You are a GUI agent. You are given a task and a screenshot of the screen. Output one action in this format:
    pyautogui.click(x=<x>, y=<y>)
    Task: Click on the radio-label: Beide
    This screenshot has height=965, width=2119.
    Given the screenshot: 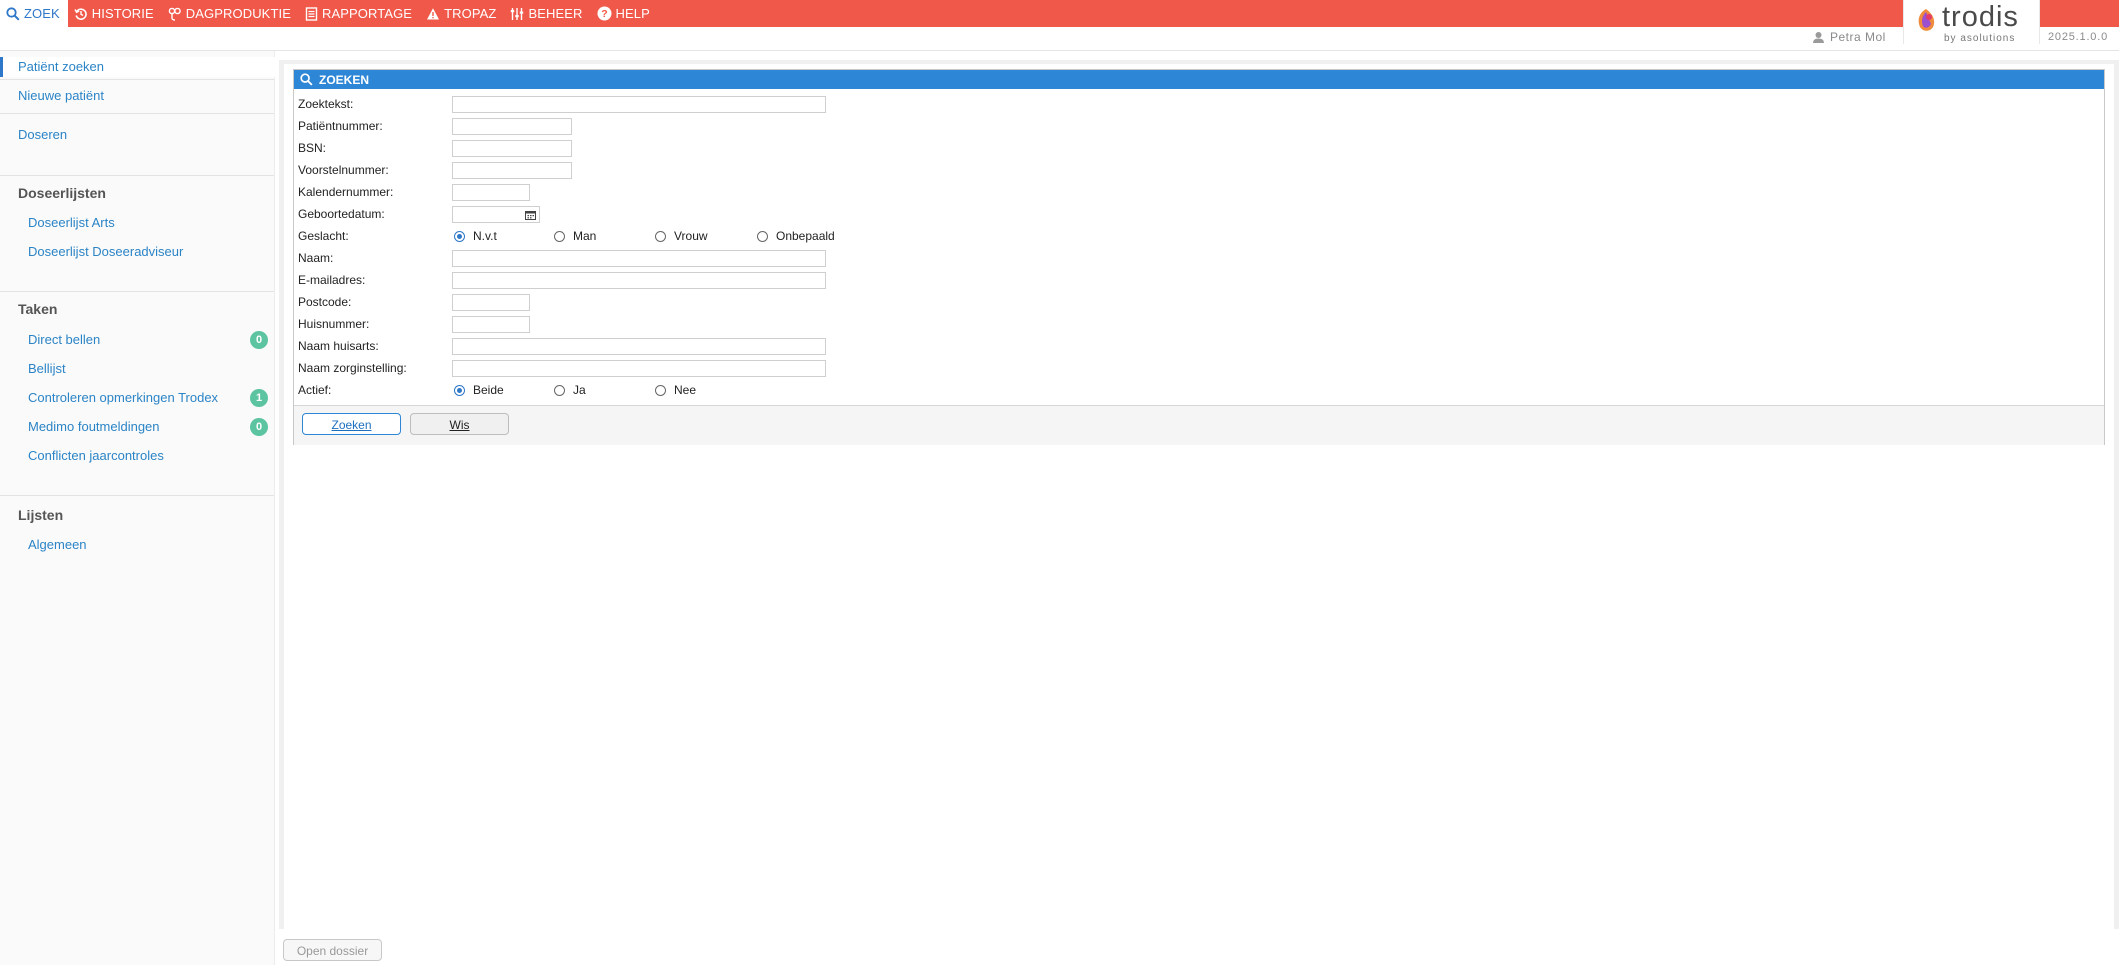 What is the action you would take?
    pyautogui.click(x=488, y=390)
    